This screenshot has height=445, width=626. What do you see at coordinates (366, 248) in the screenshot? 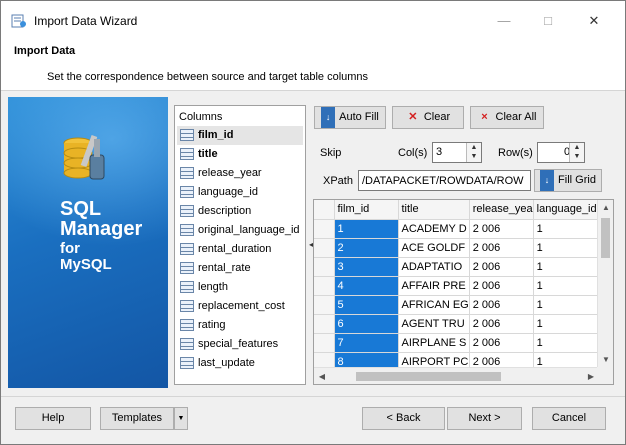
I see `grid-cell: 2` at bounding box center [366, 248].